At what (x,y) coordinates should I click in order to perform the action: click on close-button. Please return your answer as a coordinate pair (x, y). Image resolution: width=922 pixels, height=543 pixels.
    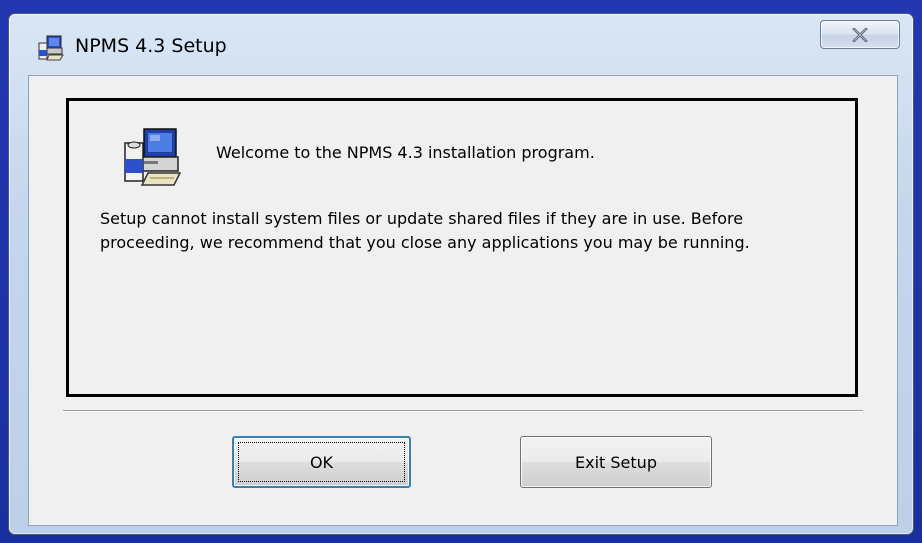
    Looking at the image, I should click on (860, 34).